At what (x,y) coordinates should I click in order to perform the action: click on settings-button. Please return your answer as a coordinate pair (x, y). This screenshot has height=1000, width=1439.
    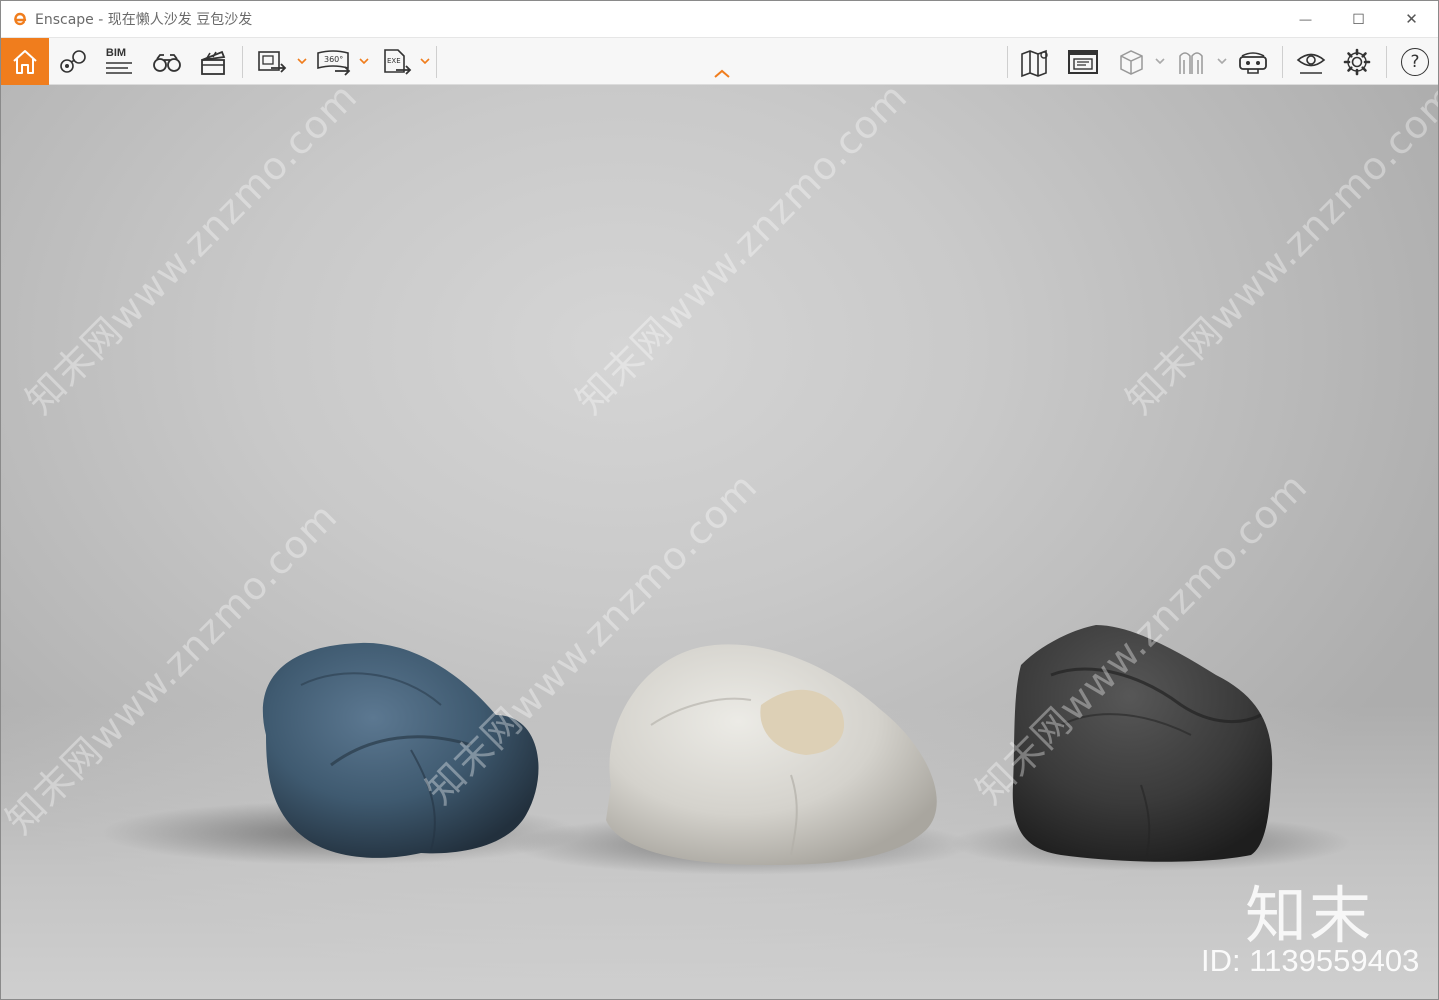
    Looking at the image, I should click on (1357, 62).